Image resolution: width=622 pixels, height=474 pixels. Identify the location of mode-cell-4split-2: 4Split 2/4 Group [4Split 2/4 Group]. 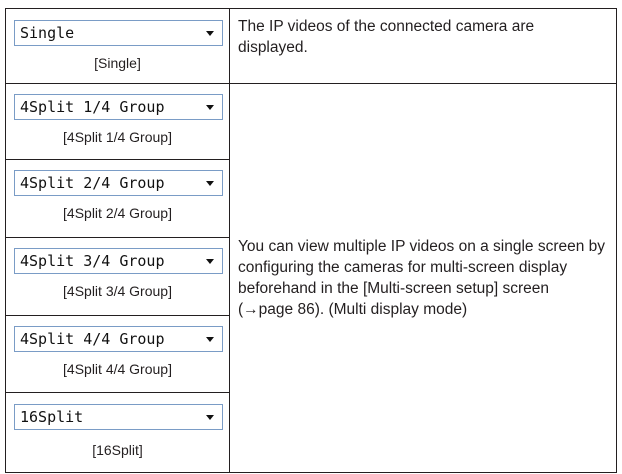
(117, 198).